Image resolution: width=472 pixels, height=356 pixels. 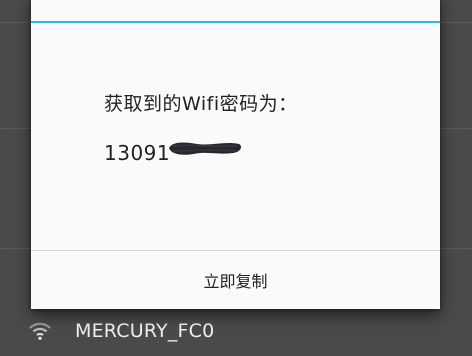 What do you see at coordinates (145, 331) in the screenshot?
I see `wifi-ssid-label: MERCURY_FC0` at bounding box center [145, 331].